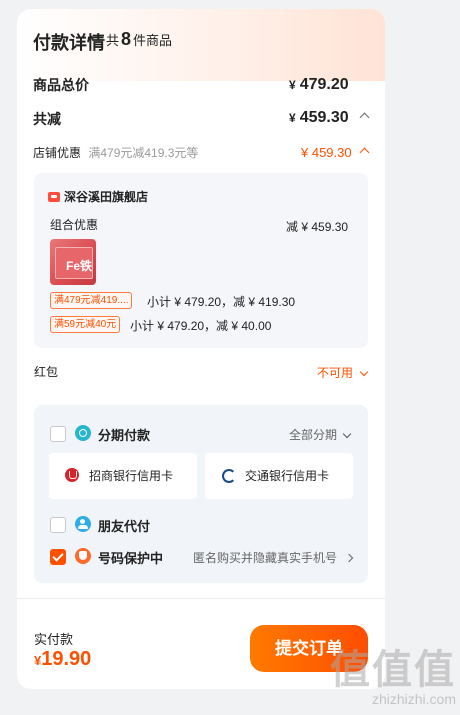 The image size is (460, 715). Describe the element at coordinates (201, 598) in the screenshot. I see `footer-divider` at that location.